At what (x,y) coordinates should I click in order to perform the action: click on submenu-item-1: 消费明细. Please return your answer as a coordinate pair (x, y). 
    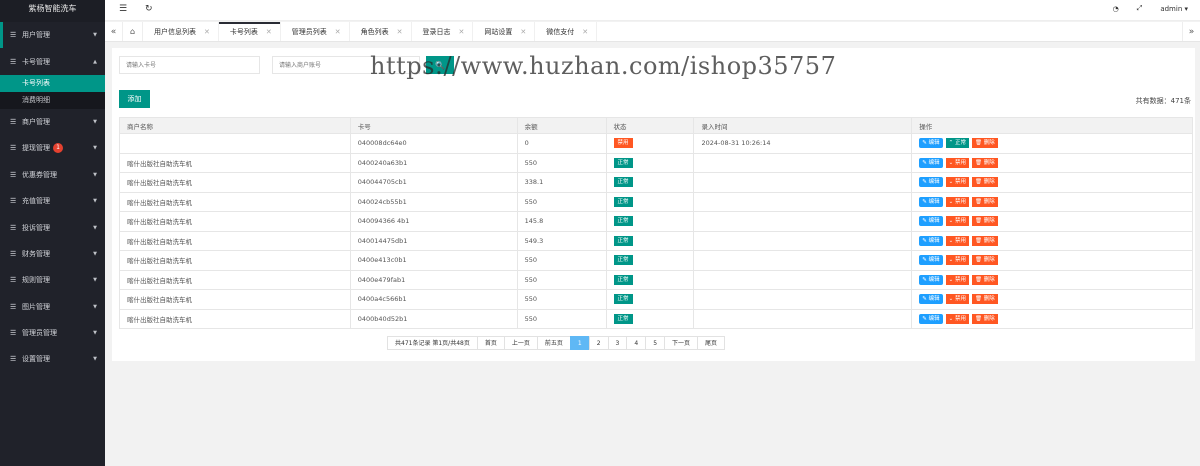
    Looking at the image, I should click on (52, 100).